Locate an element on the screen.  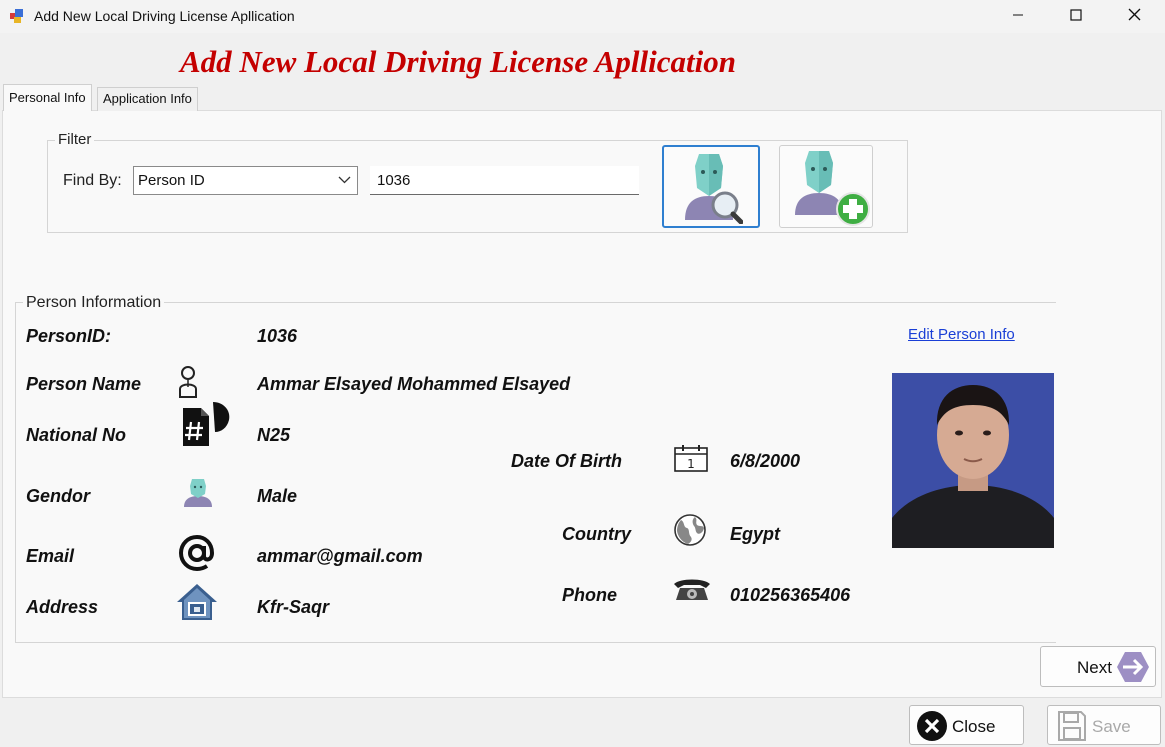
find-by-label: Find By: is located at coordinates (92, 180).